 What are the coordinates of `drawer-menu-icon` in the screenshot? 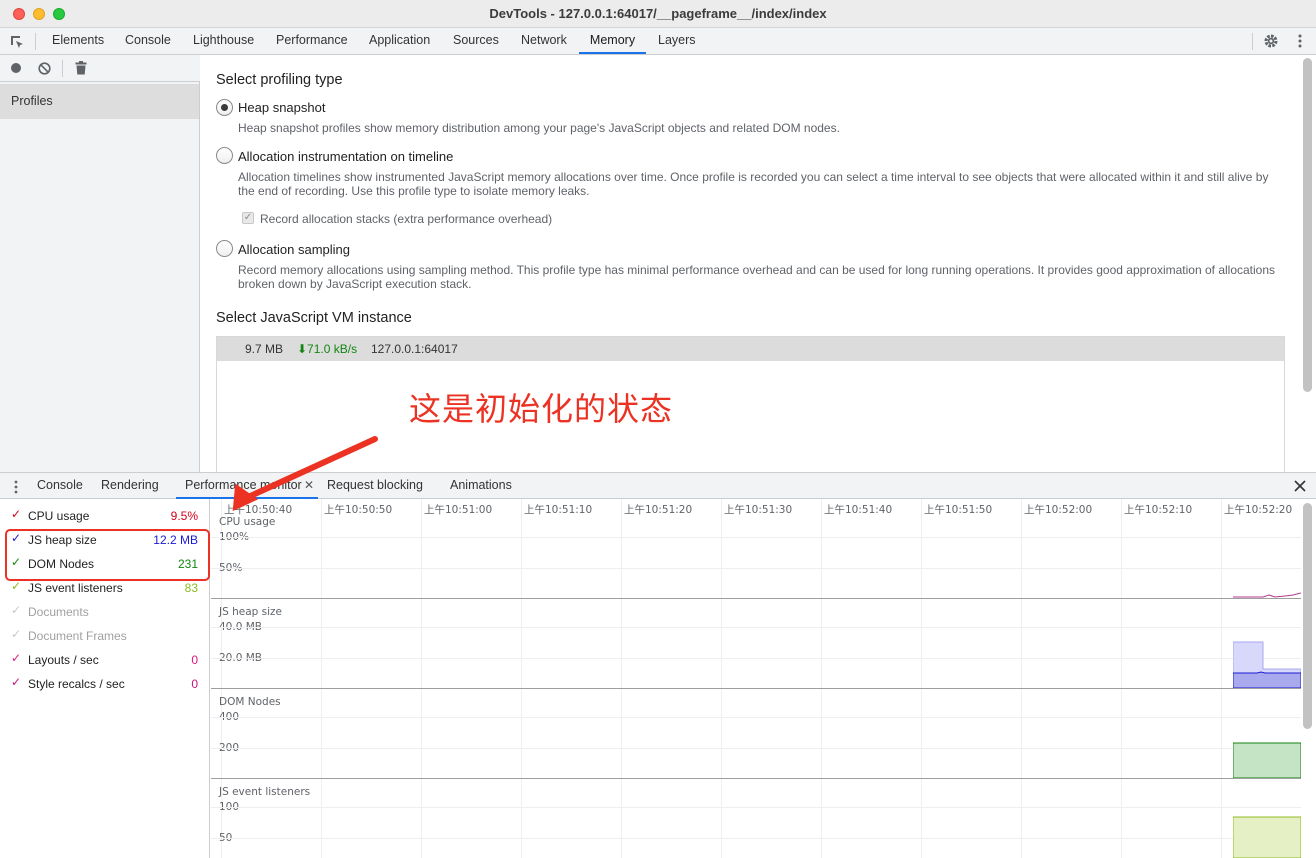 It's located at (16, 487).